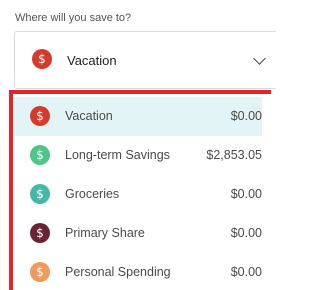  Describe the element at coordinates (137, 194) in the screenshot. I see `account-option-groceries: $ Groceries $0.00` at that location.